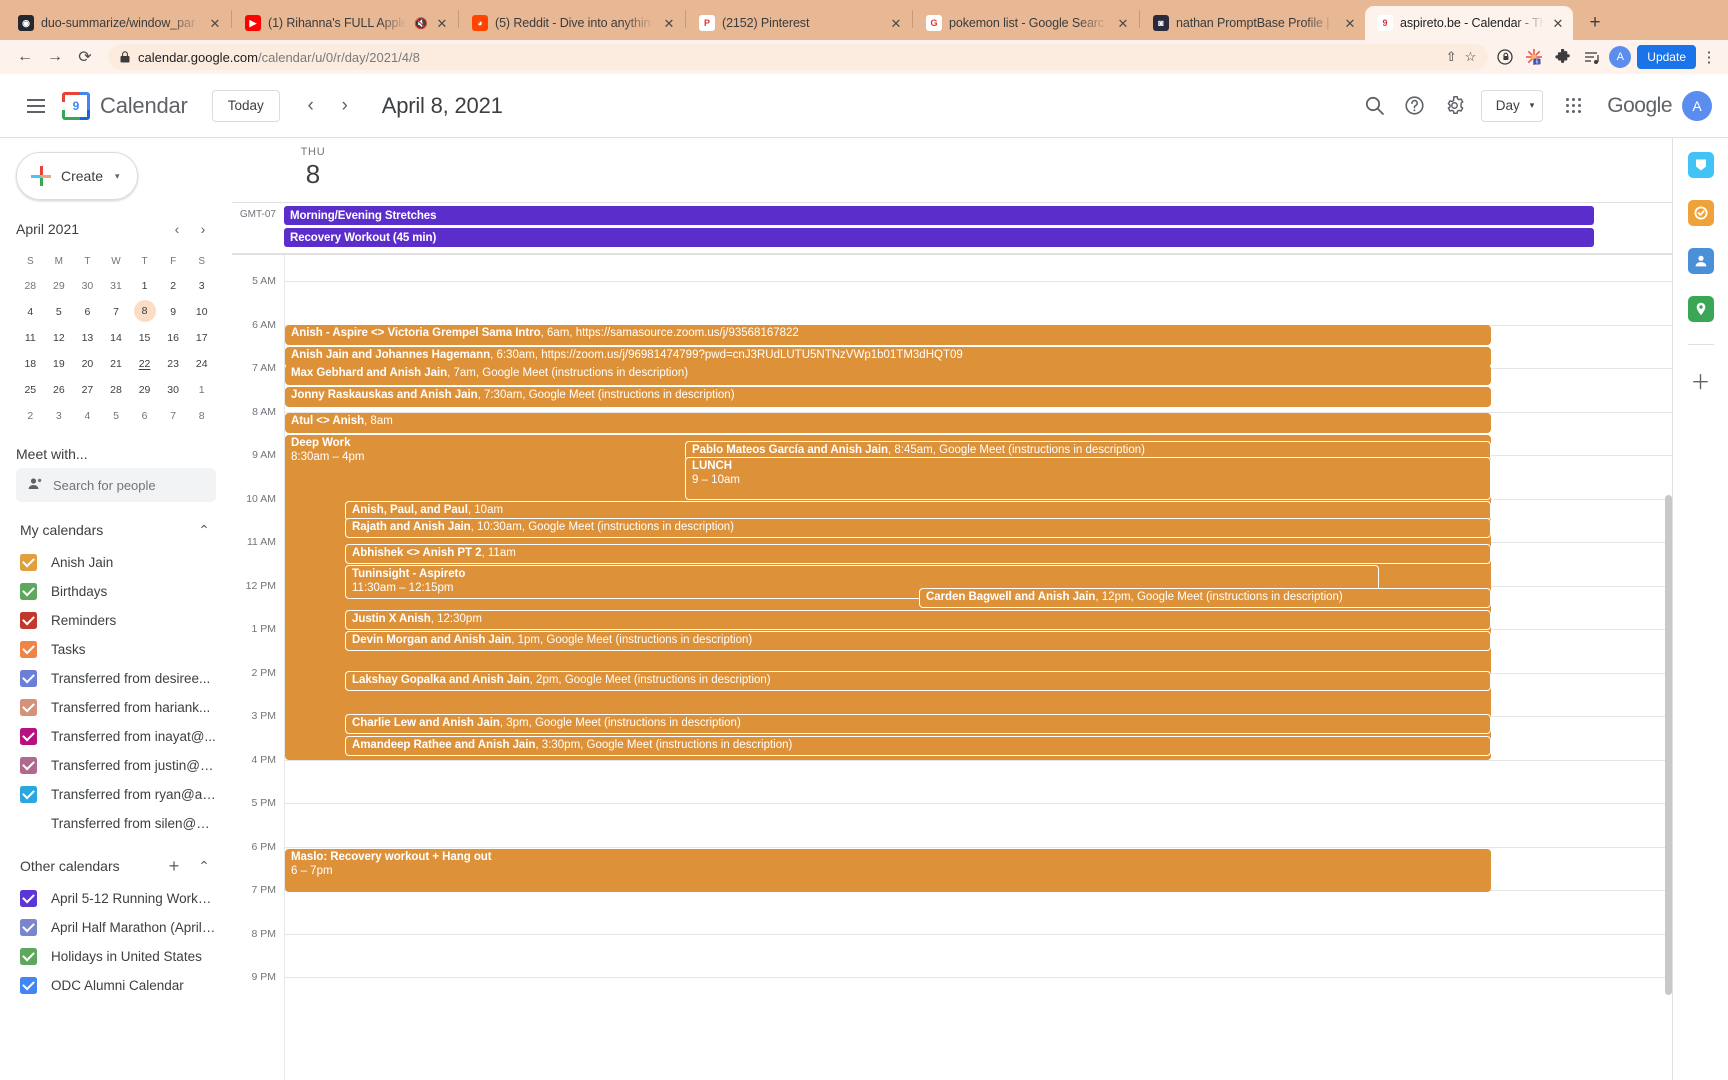  Describe the element at coordinates (201, 364) in the screenshot. I see `mini-cal-day: 24` at that location.